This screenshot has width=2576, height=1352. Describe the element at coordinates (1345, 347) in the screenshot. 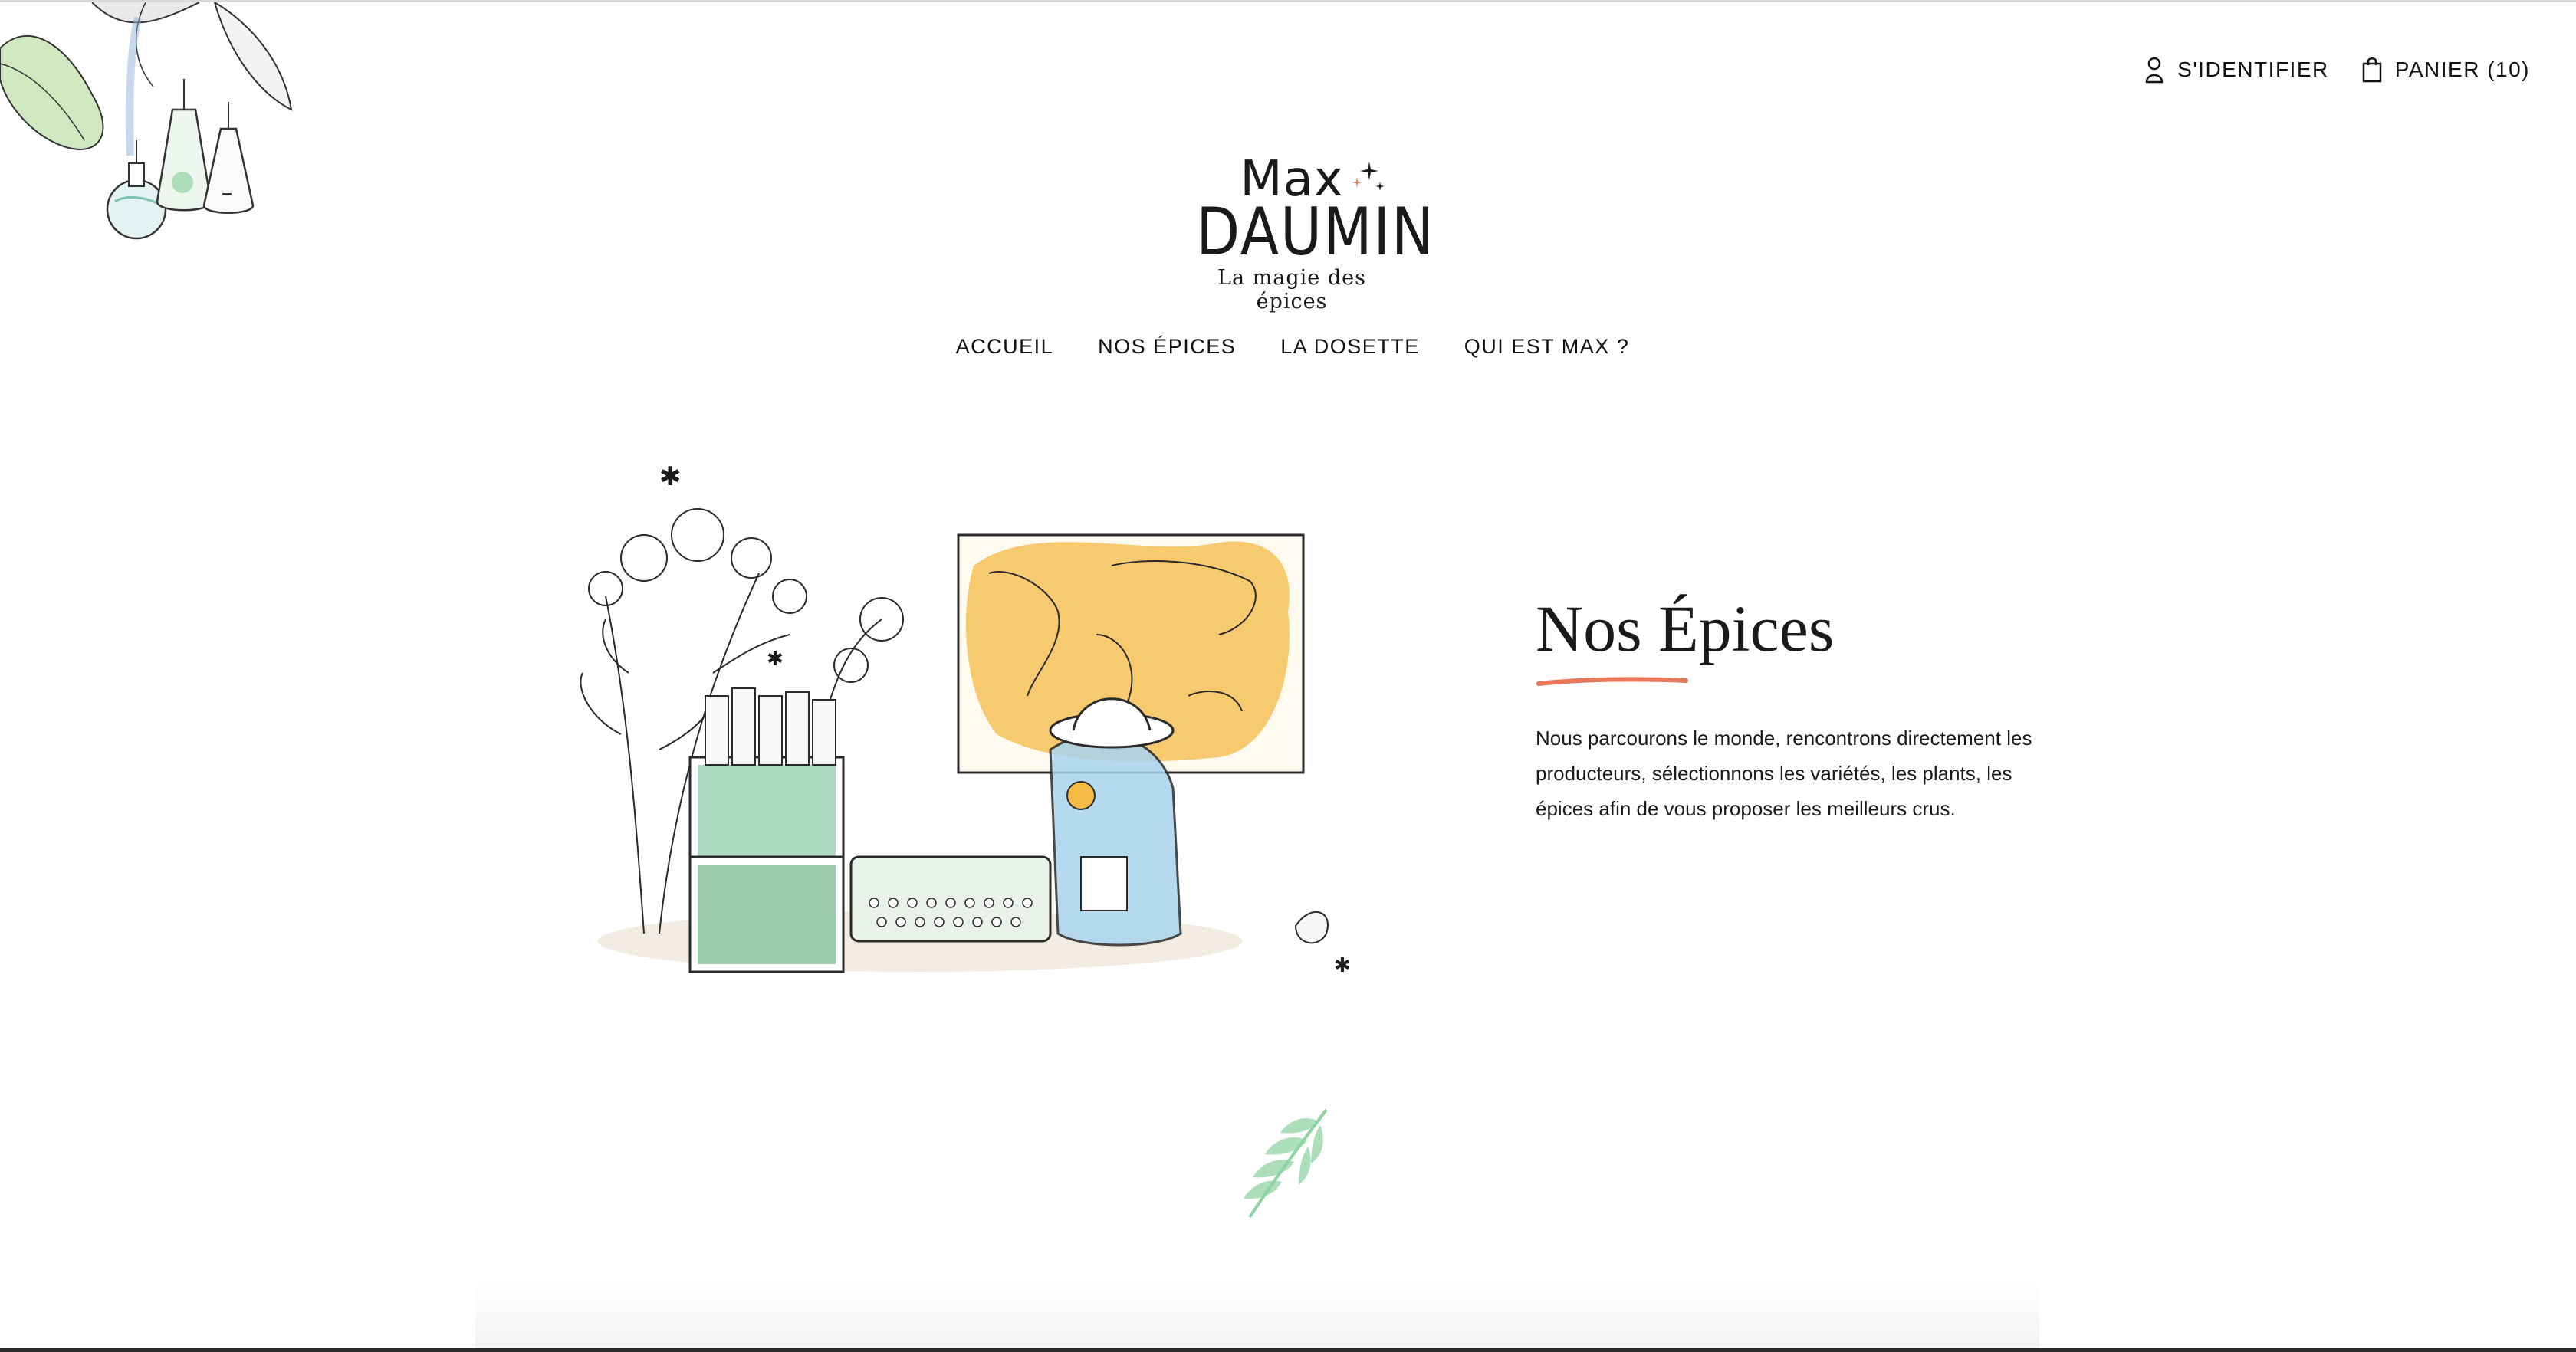

I see `nav-item-la-dosette: LA DOSETTE` at that location.